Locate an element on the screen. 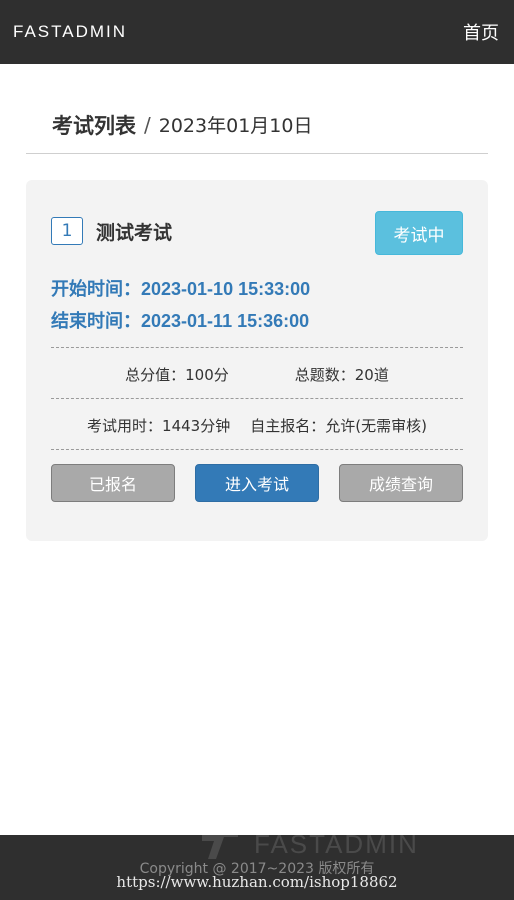 This screenshot has width=514, height=900. results-query-button: 成绩查询 is located at coordinates (401, 483).